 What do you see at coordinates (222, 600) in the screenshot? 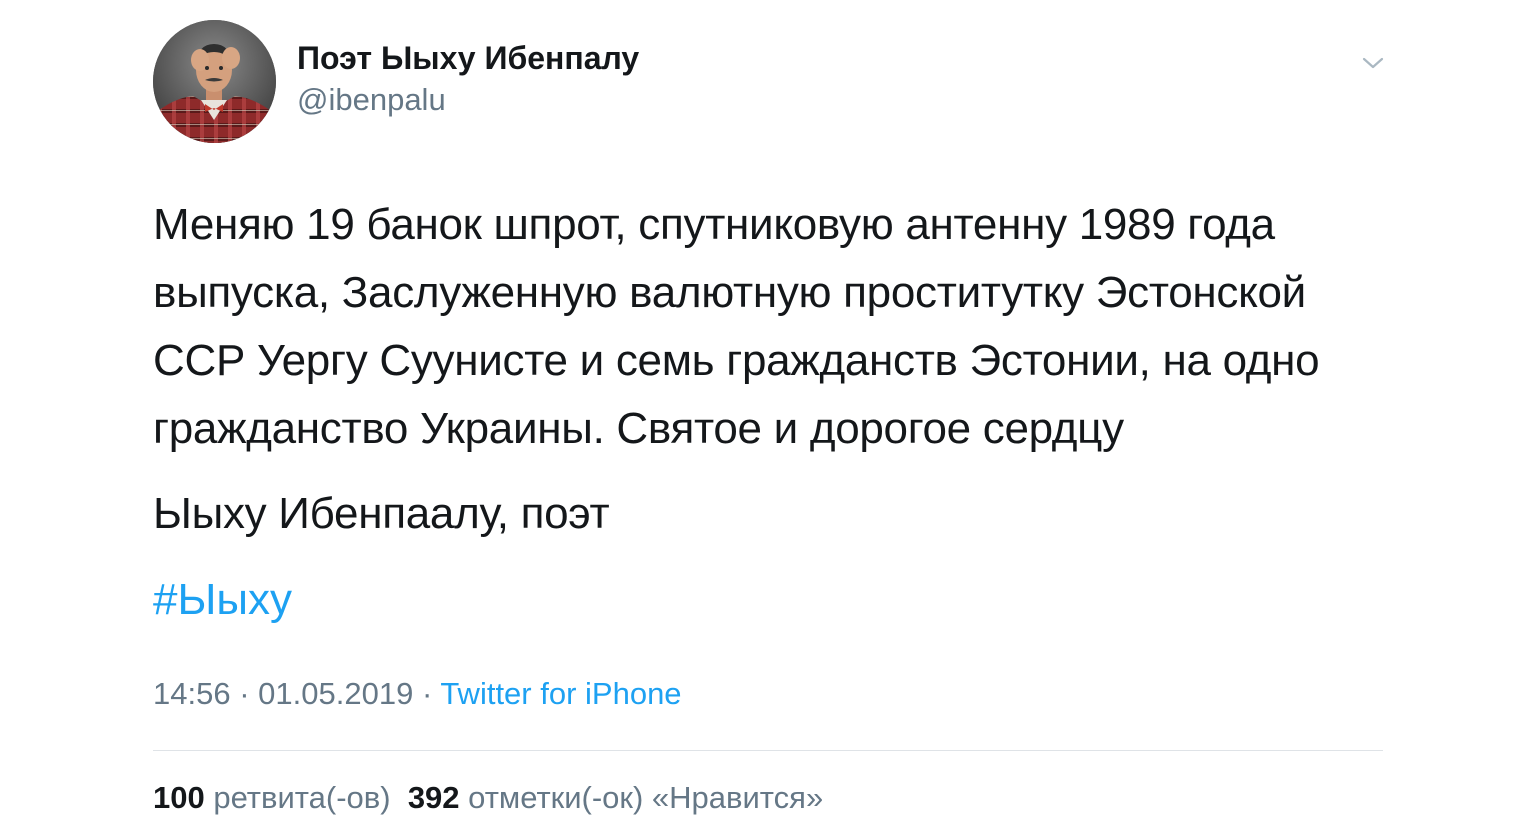
I see `hashtag-link: #Ыыху` at bounding box center [222, 600].